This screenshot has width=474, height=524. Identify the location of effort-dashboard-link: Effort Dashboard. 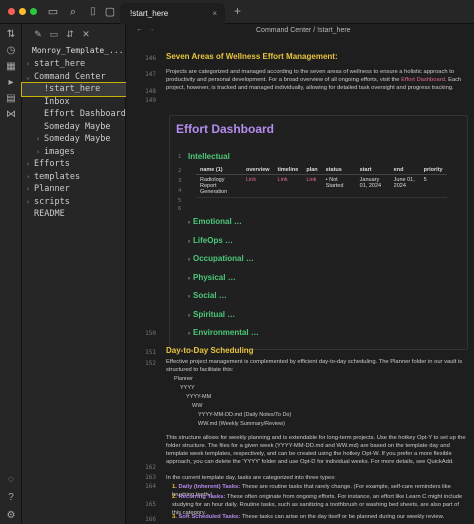
(423, 80).